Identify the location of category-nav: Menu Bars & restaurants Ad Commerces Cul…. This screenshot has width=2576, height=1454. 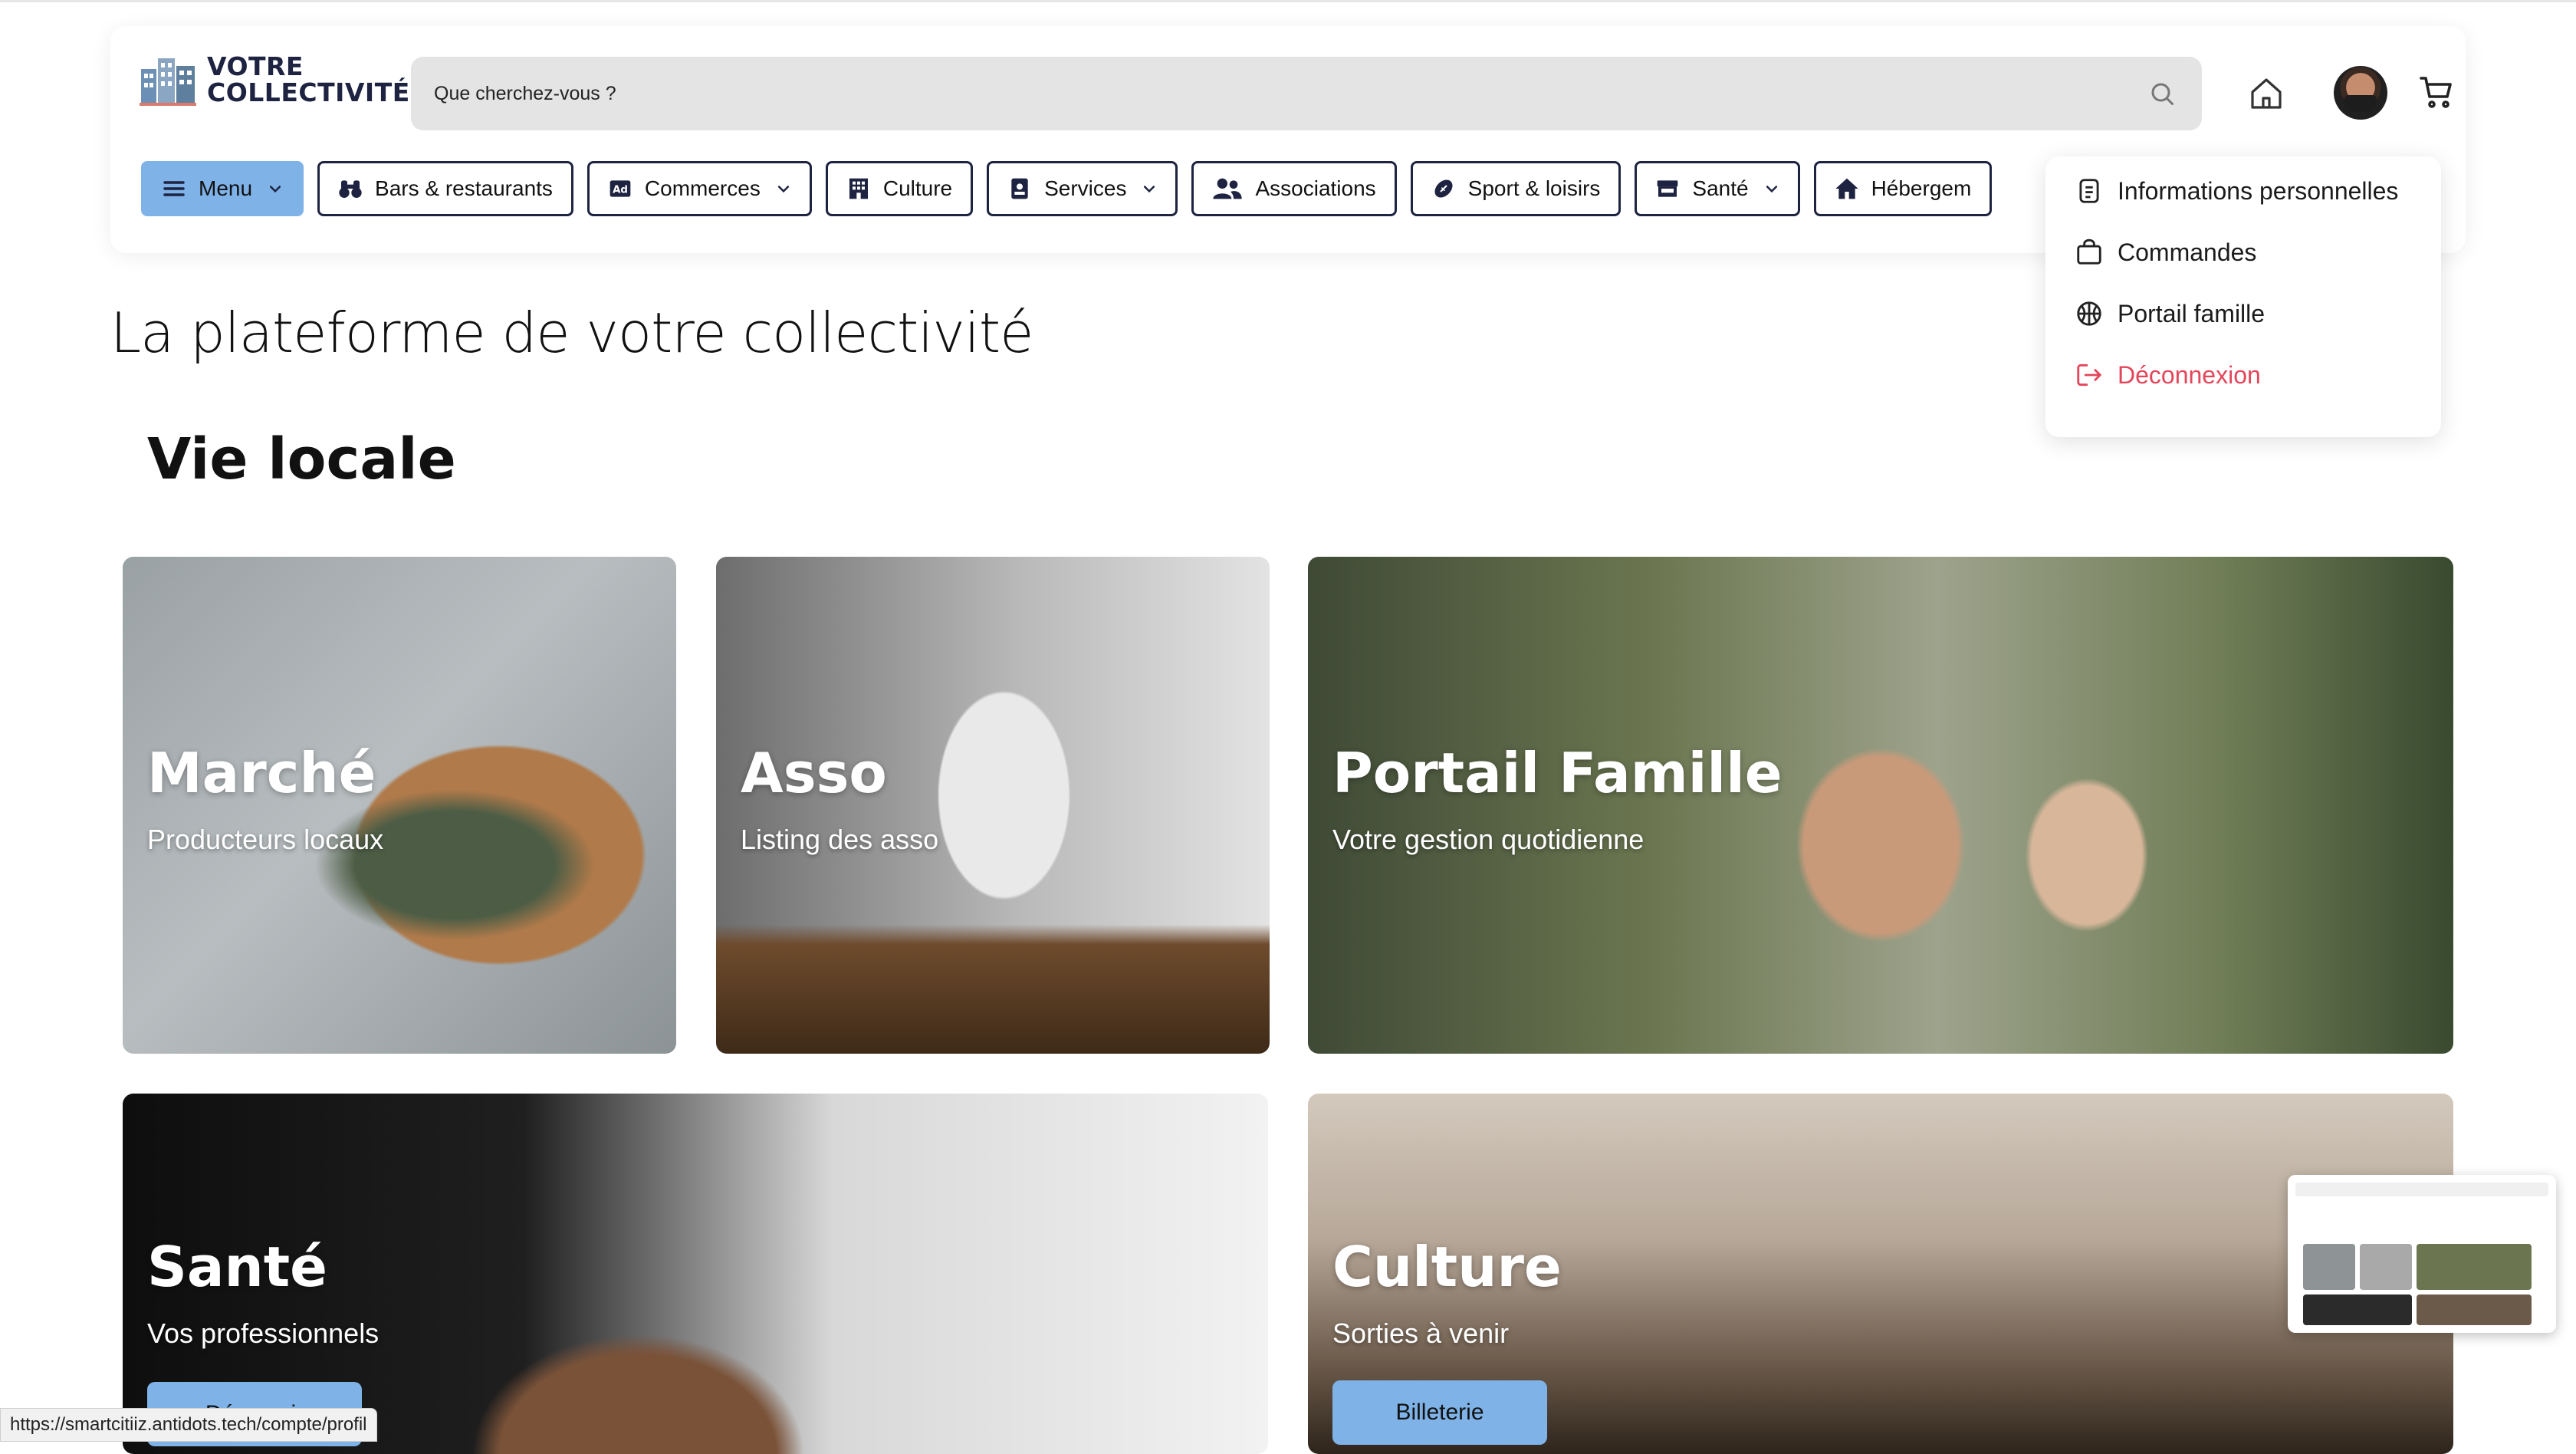
(1114, 188).